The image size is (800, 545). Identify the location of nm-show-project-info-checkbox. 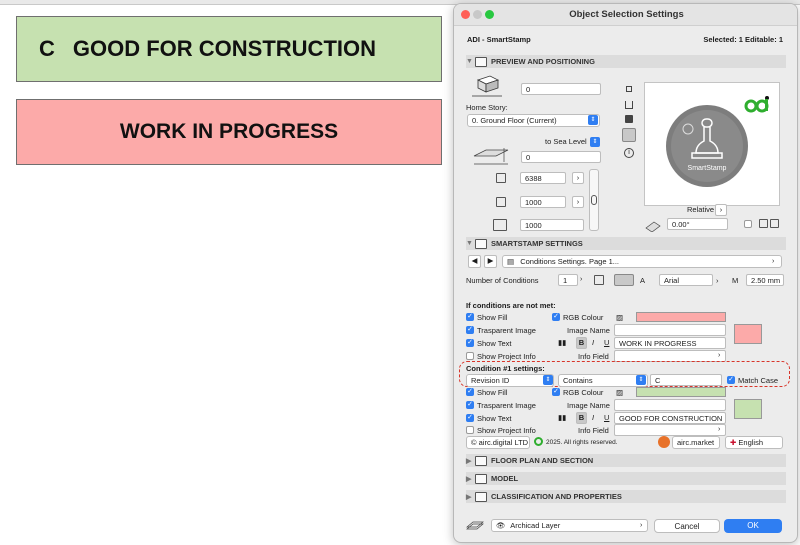
(470, 356).